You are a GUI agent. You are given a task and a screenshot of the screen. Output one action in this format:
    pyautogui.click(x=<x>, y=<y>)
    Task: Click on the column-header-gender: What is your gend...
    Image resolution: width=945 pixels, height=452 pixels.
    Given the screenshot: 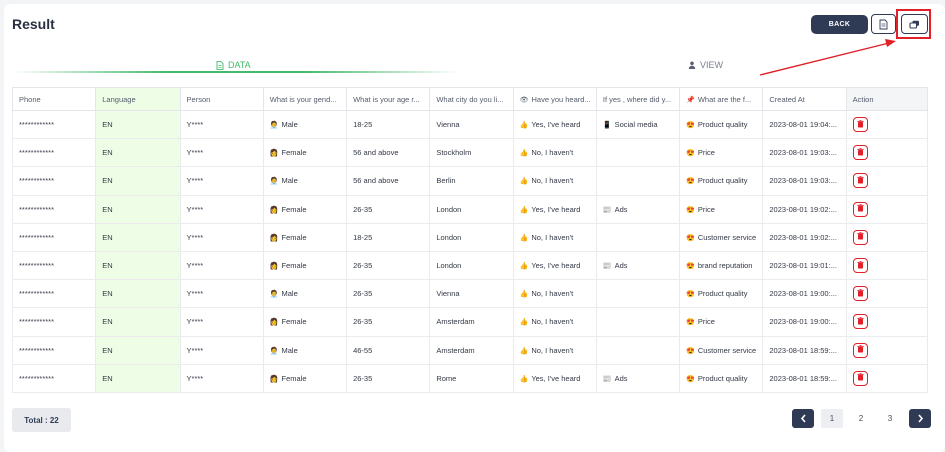 What is the action you would take?
    pyautogui.click(x=305, y=99)
    